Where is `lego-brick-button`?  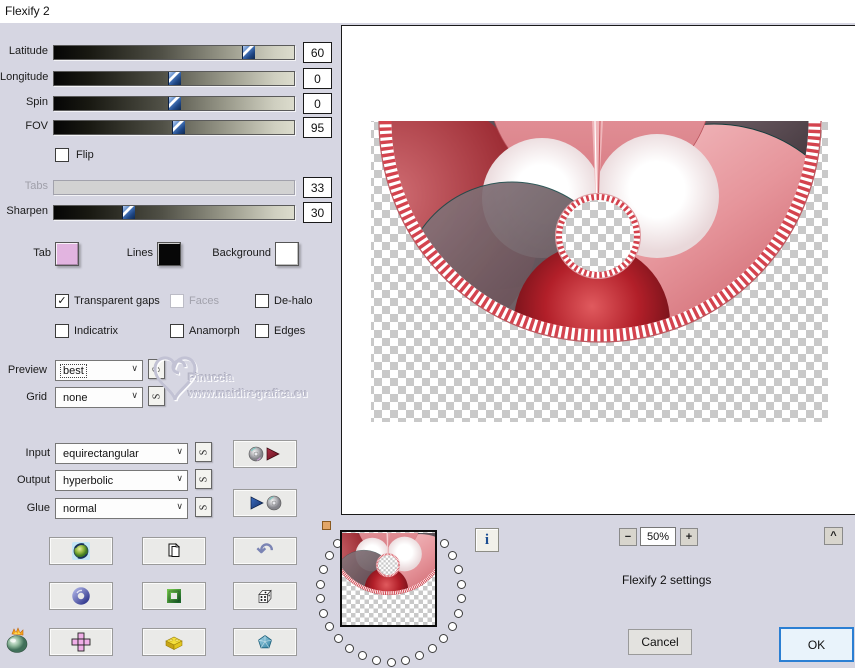 lego-brick-button is located at coordinates (174, 642).